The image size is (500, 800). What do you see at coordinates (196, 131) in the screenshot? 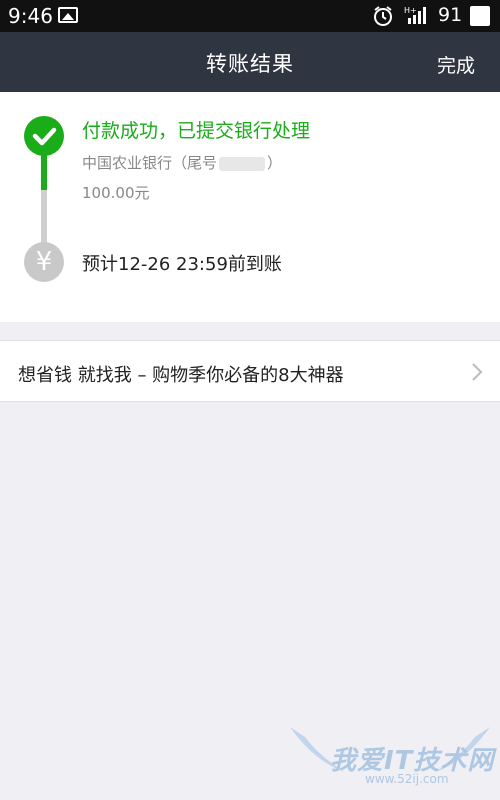
I see `payment-status: 付款成功，已提交银行处理` at bounding box center [196, 131].